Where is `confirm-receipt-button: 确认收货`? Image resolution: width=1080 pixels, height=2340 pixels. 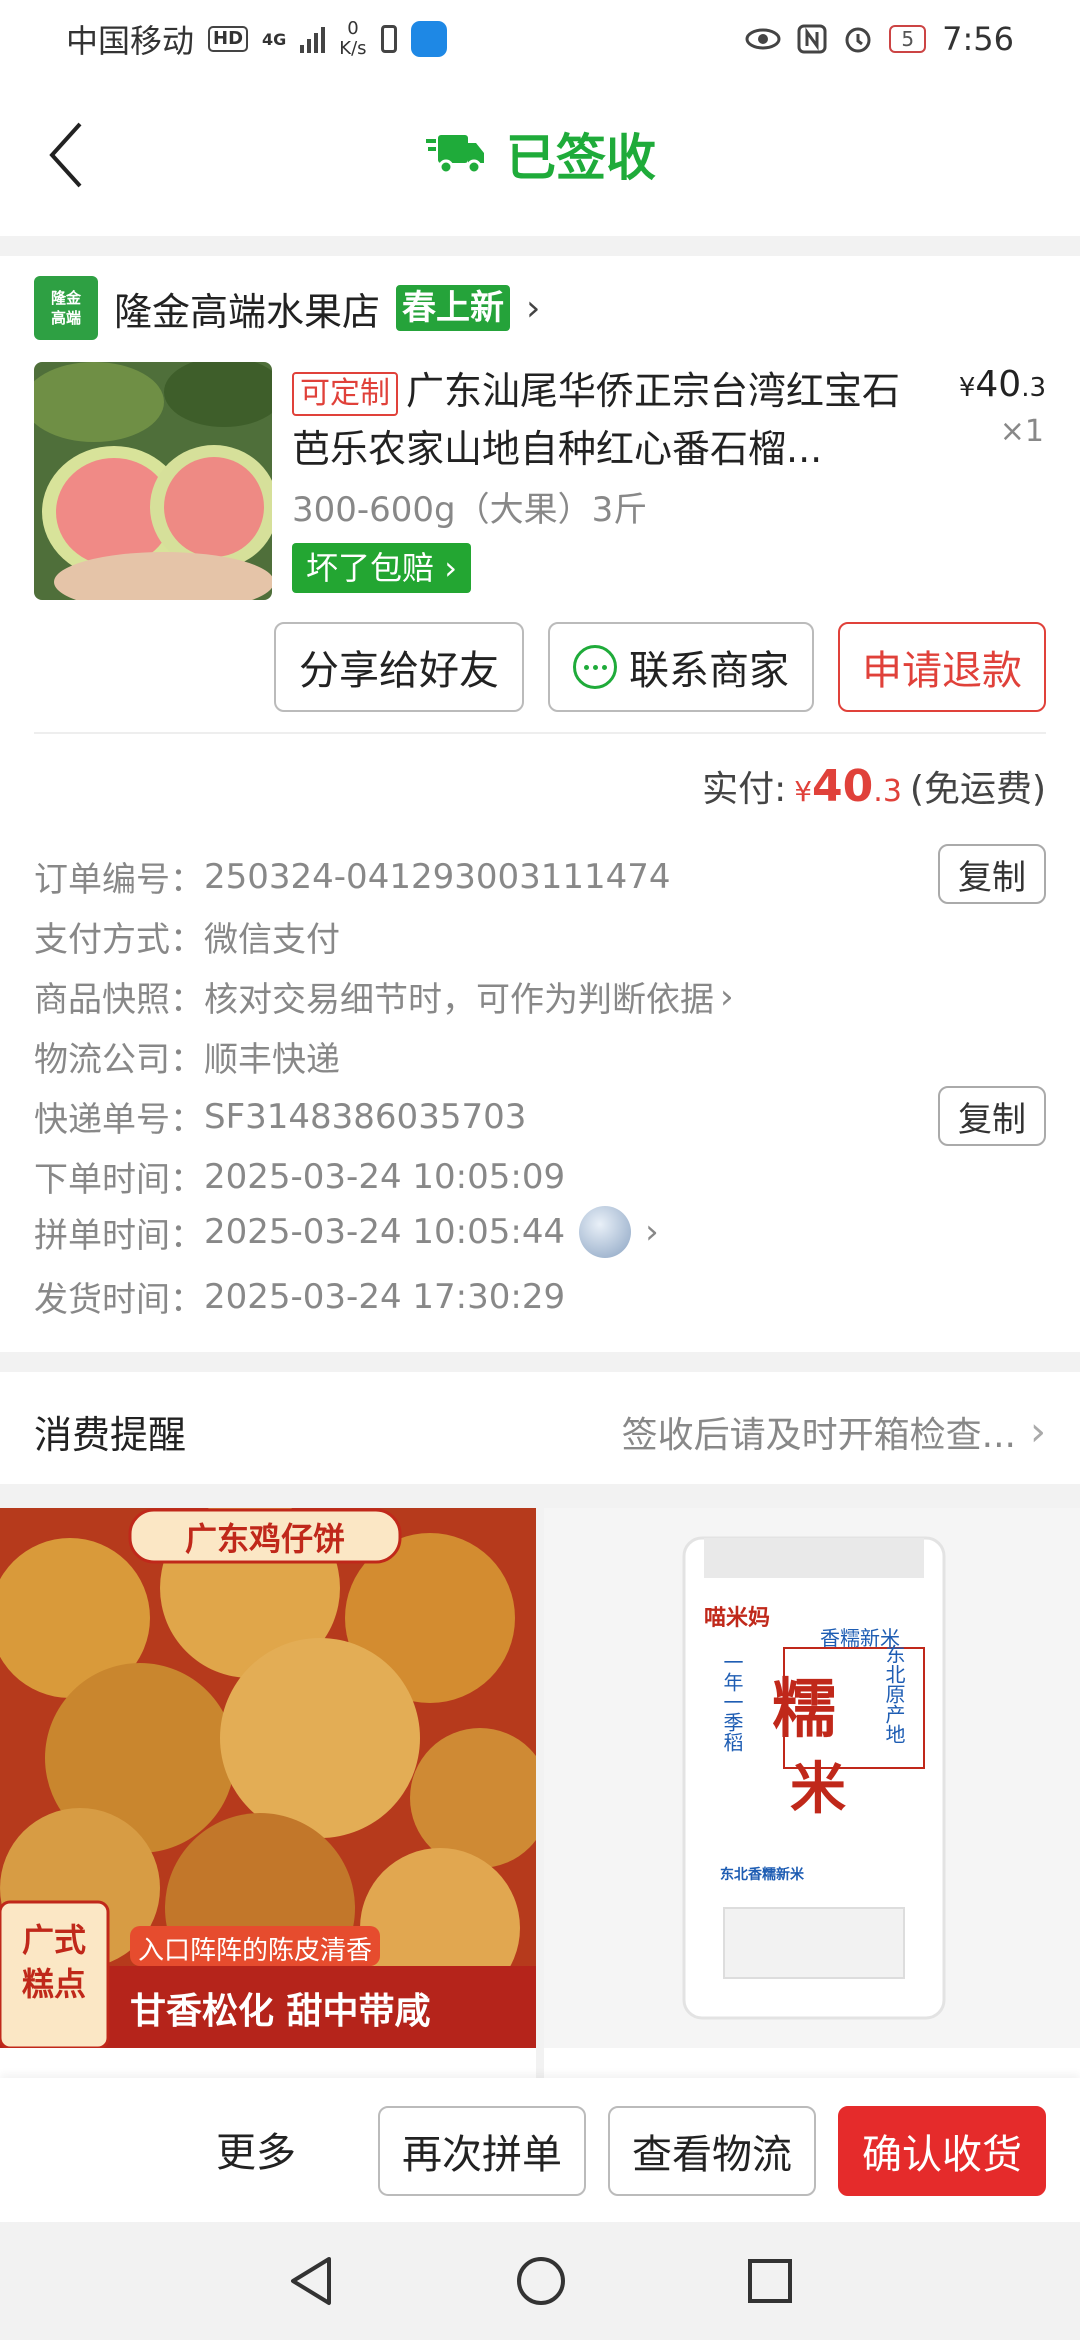
confirm-receipt-button: 确认收货 is located at coordinates (942, 2151).